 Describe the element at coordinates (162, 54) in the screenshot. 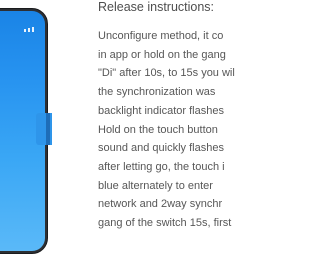

I see `instruction-line: in app or hold on the gang` at that location.